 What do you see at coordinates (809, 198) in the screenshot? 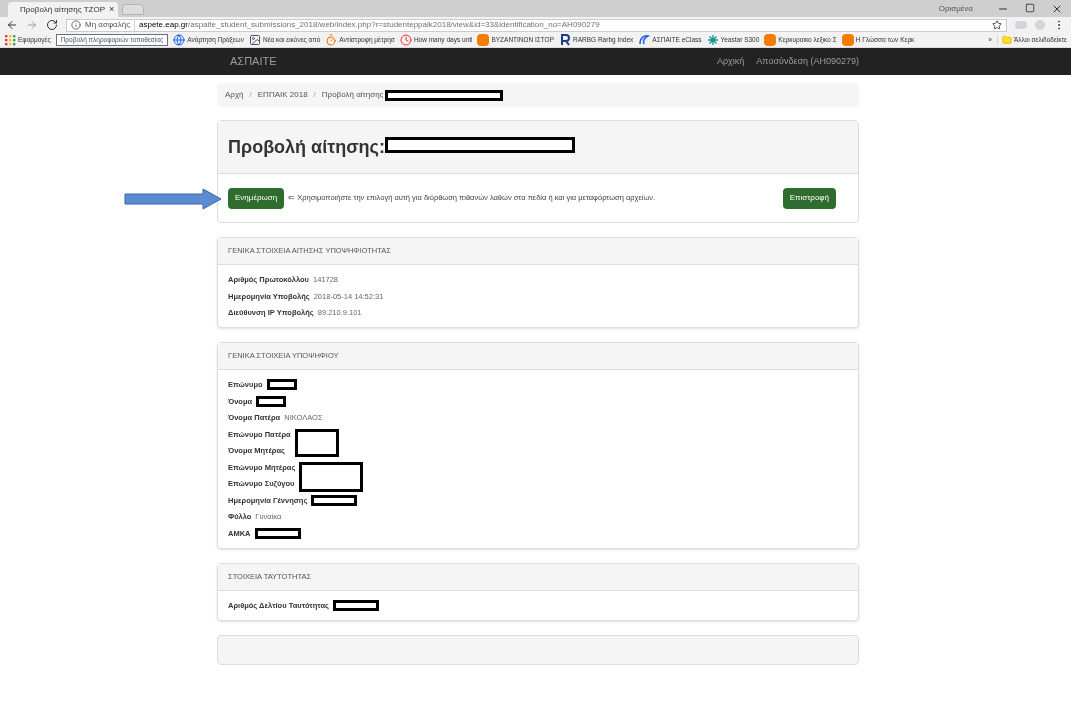
I see `back-button: Επιστροφή` at bounding box center [809, 198].